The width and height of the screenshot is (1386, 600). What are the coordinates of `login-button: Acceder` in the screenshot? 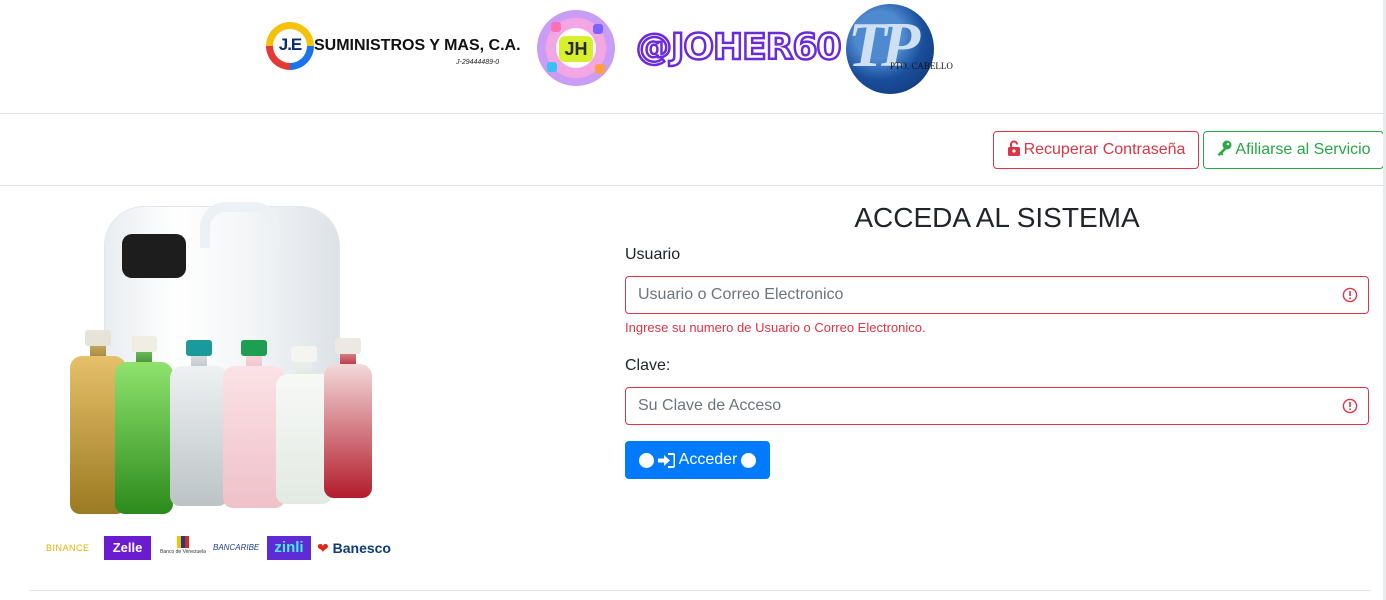 It's located at (697, 460).